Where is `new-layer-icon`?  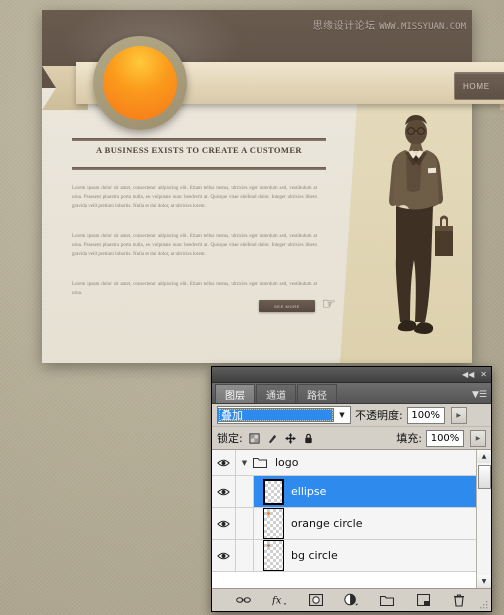 new-layer-icon is located at coordinates (423, 600).